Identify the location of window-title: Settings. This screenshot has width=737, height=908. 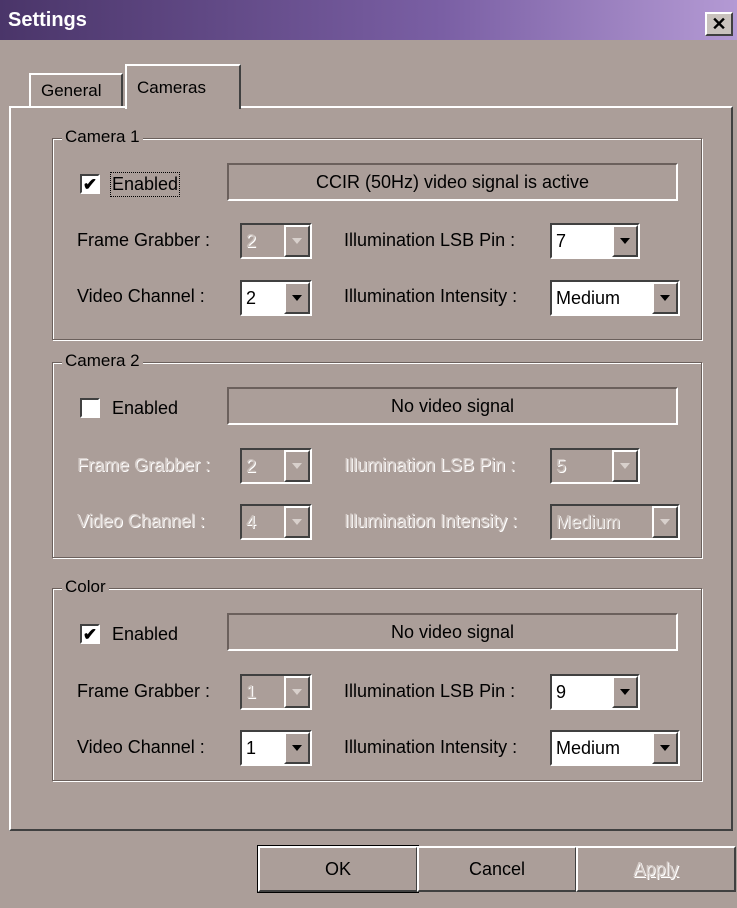
(47, 20).